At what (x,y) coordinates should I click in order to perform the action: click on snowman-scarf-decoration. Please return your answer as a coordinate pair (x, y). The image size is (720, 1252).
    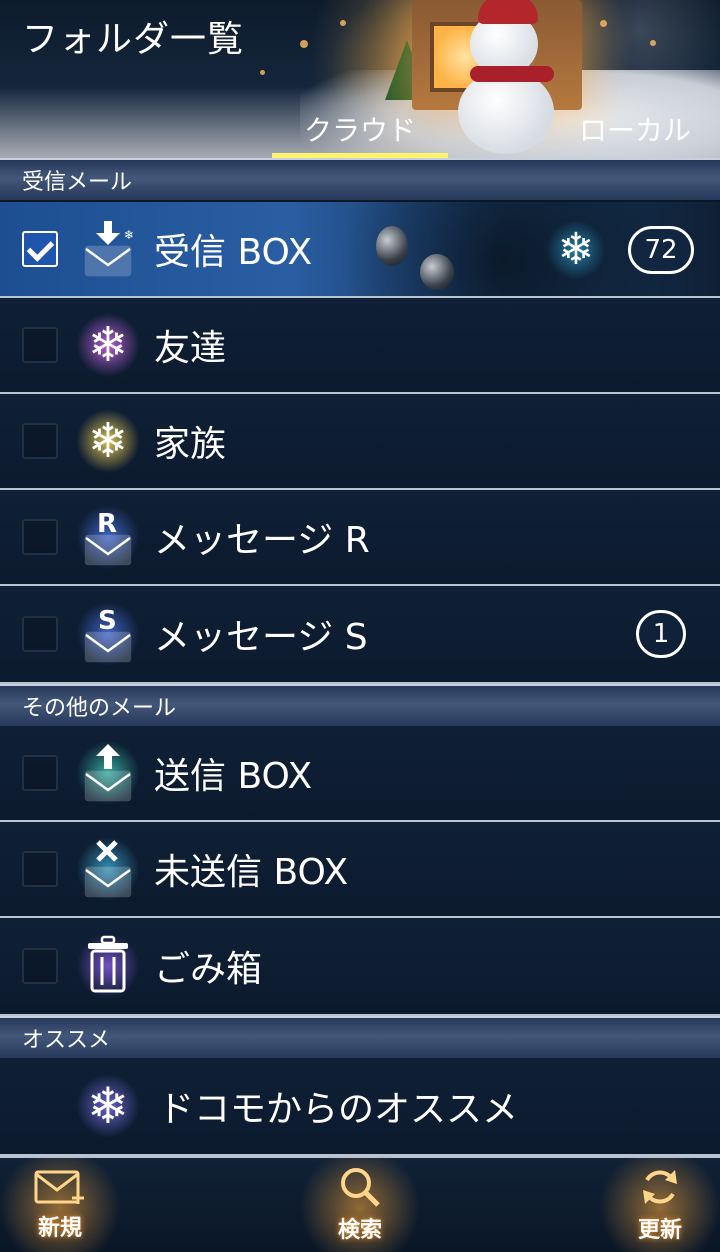
    Looking at the image, I should click on (512, 74).